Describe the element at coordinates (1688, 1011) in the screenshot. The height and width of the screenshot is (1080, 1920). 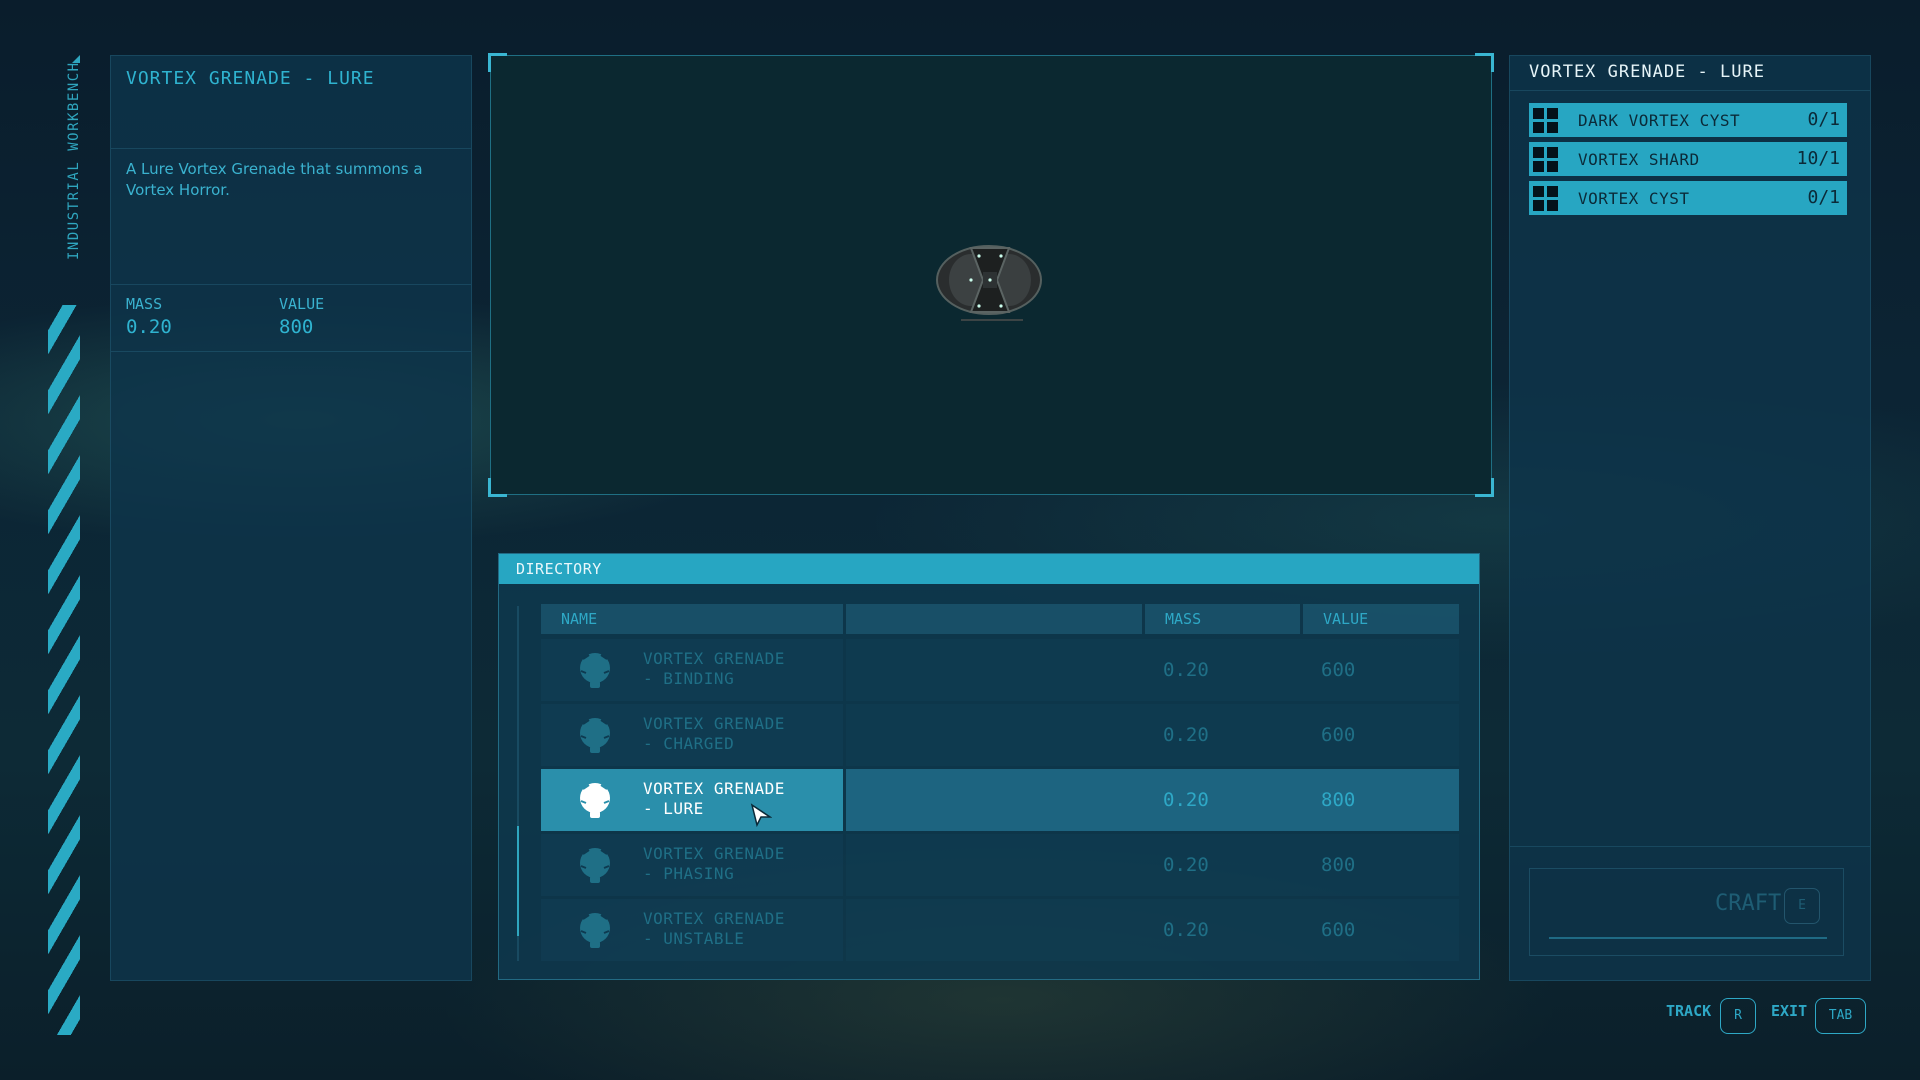
I see `track-label: TRACK` at that location.